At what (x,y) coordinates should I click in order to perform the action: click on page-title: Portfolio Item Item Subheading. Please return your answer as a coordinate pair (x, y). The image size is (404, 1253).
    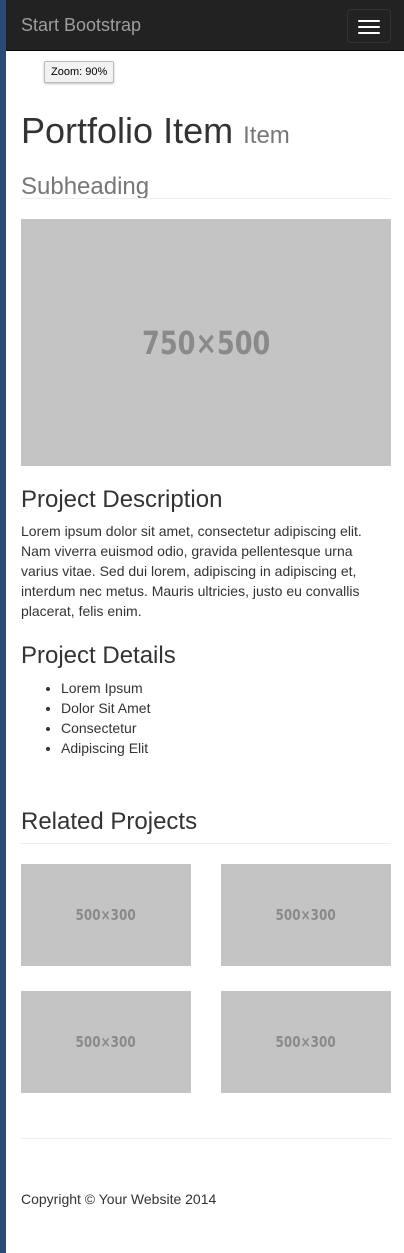
    Looking at the image, I should click on (206, 159).